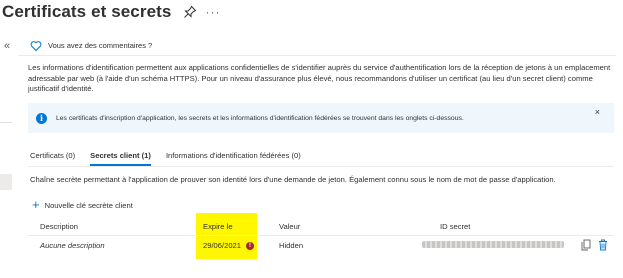  I want to click on plus-icon: +, so click(36, 204).